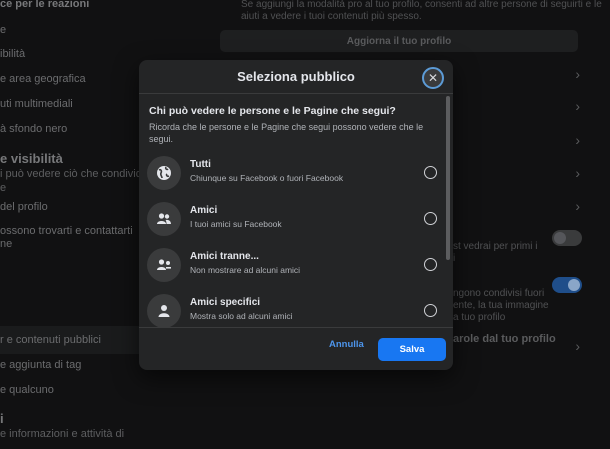 The width and height of the screenshot is (610, 449). What do you see at coordinates (567, 285) in the screenshot?
I see `toggle-on` at bounding box center [567, 285].